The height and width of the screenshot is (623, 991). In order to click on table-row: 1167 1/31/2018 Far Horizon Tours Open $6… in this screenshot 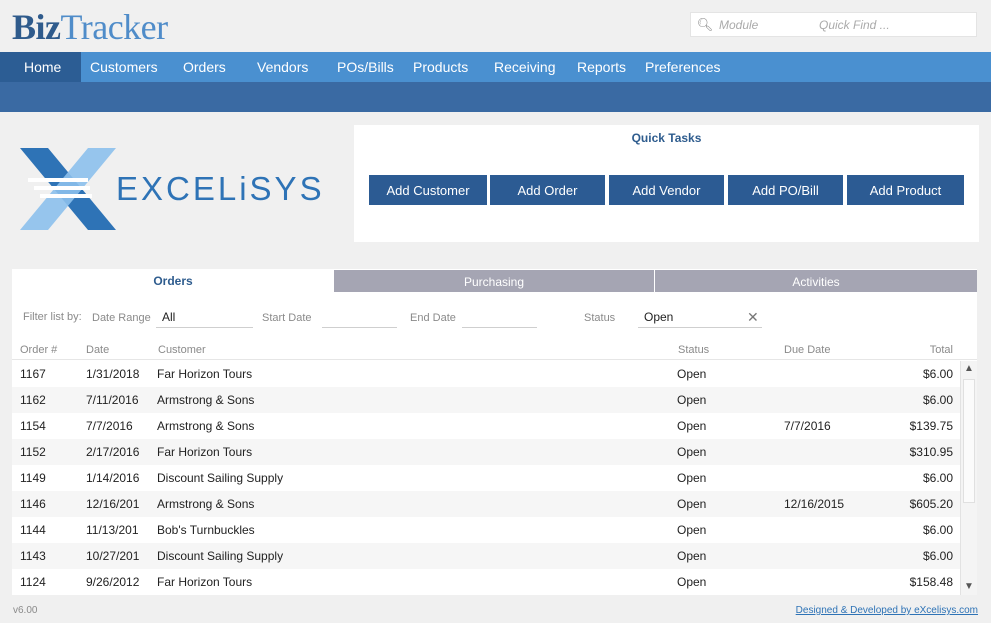, I will do `click(486, 374)`.